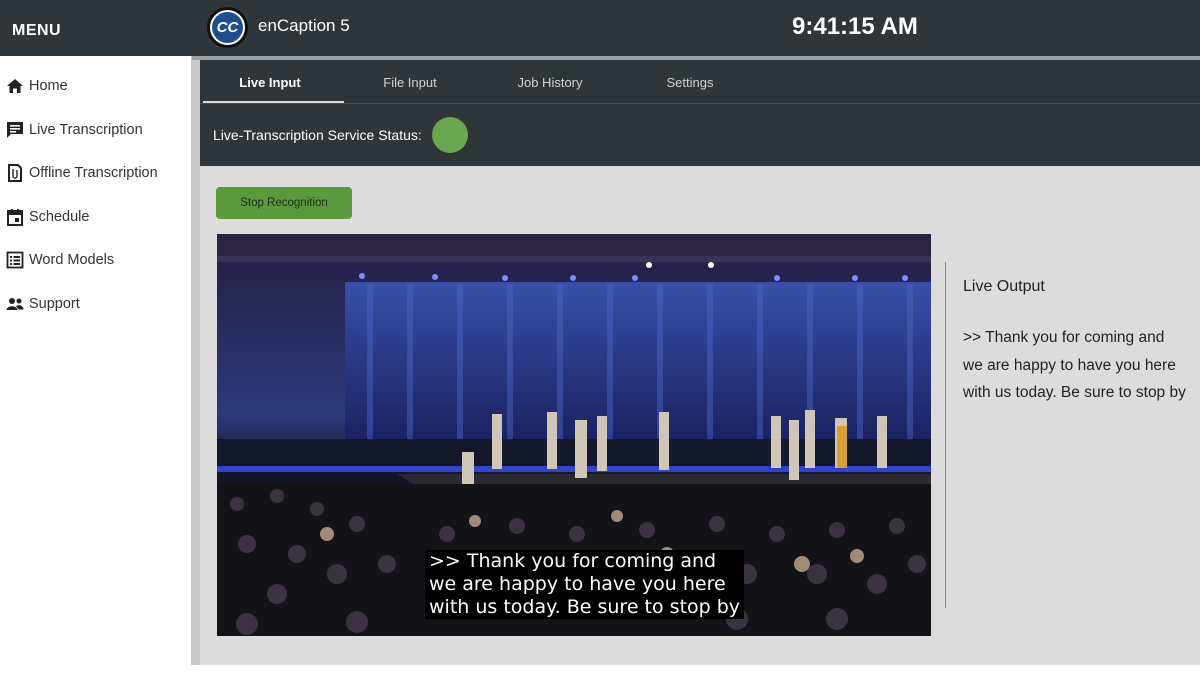  What do you see at coordinates (696, 28) in the screenshot?
I see `header-bar: CC enCaption 5 9:41:15 AM` at bounding box center [696, 28].